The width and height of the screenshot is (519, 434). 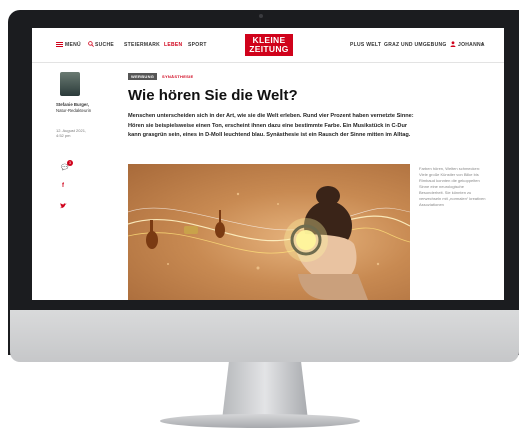 What do you see at coordinates (453, 44) in the screenshot?
I see `user-icon` at bounding box center [453, 44].